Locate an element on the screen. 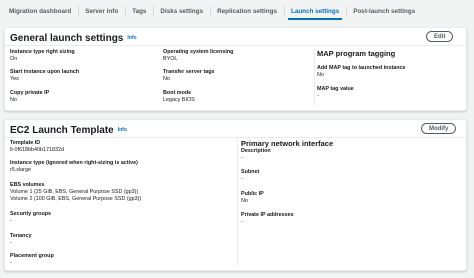  field-description: Description - is located at coordinates (256, 155).